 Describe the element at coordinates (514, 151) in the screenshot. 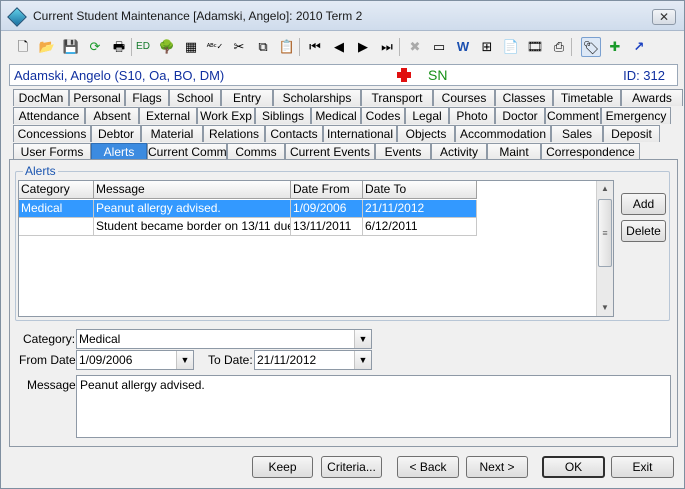

I see `tab-maint: Maint` at that location.